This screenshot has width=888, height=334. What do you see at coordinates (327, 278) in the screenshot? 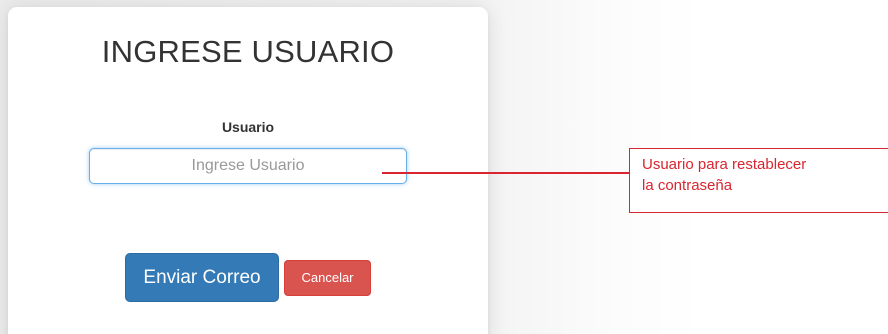
I see `cancel-button: Cancelar` at bounding box center [327, 278].